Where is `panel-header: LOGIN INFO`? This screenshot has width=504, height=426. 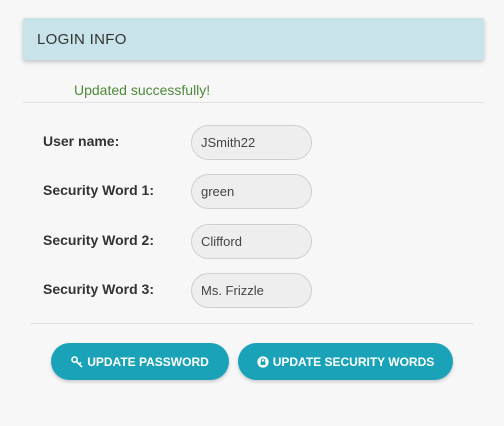 panel-header: LOGIN INFO is located at coordinates (253, 39).